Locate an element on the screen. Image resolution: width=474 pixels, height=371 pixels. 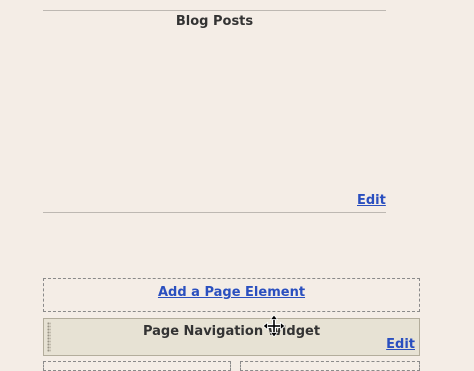
blog-posts-bottom-rule is located at coordinates (214, 212).